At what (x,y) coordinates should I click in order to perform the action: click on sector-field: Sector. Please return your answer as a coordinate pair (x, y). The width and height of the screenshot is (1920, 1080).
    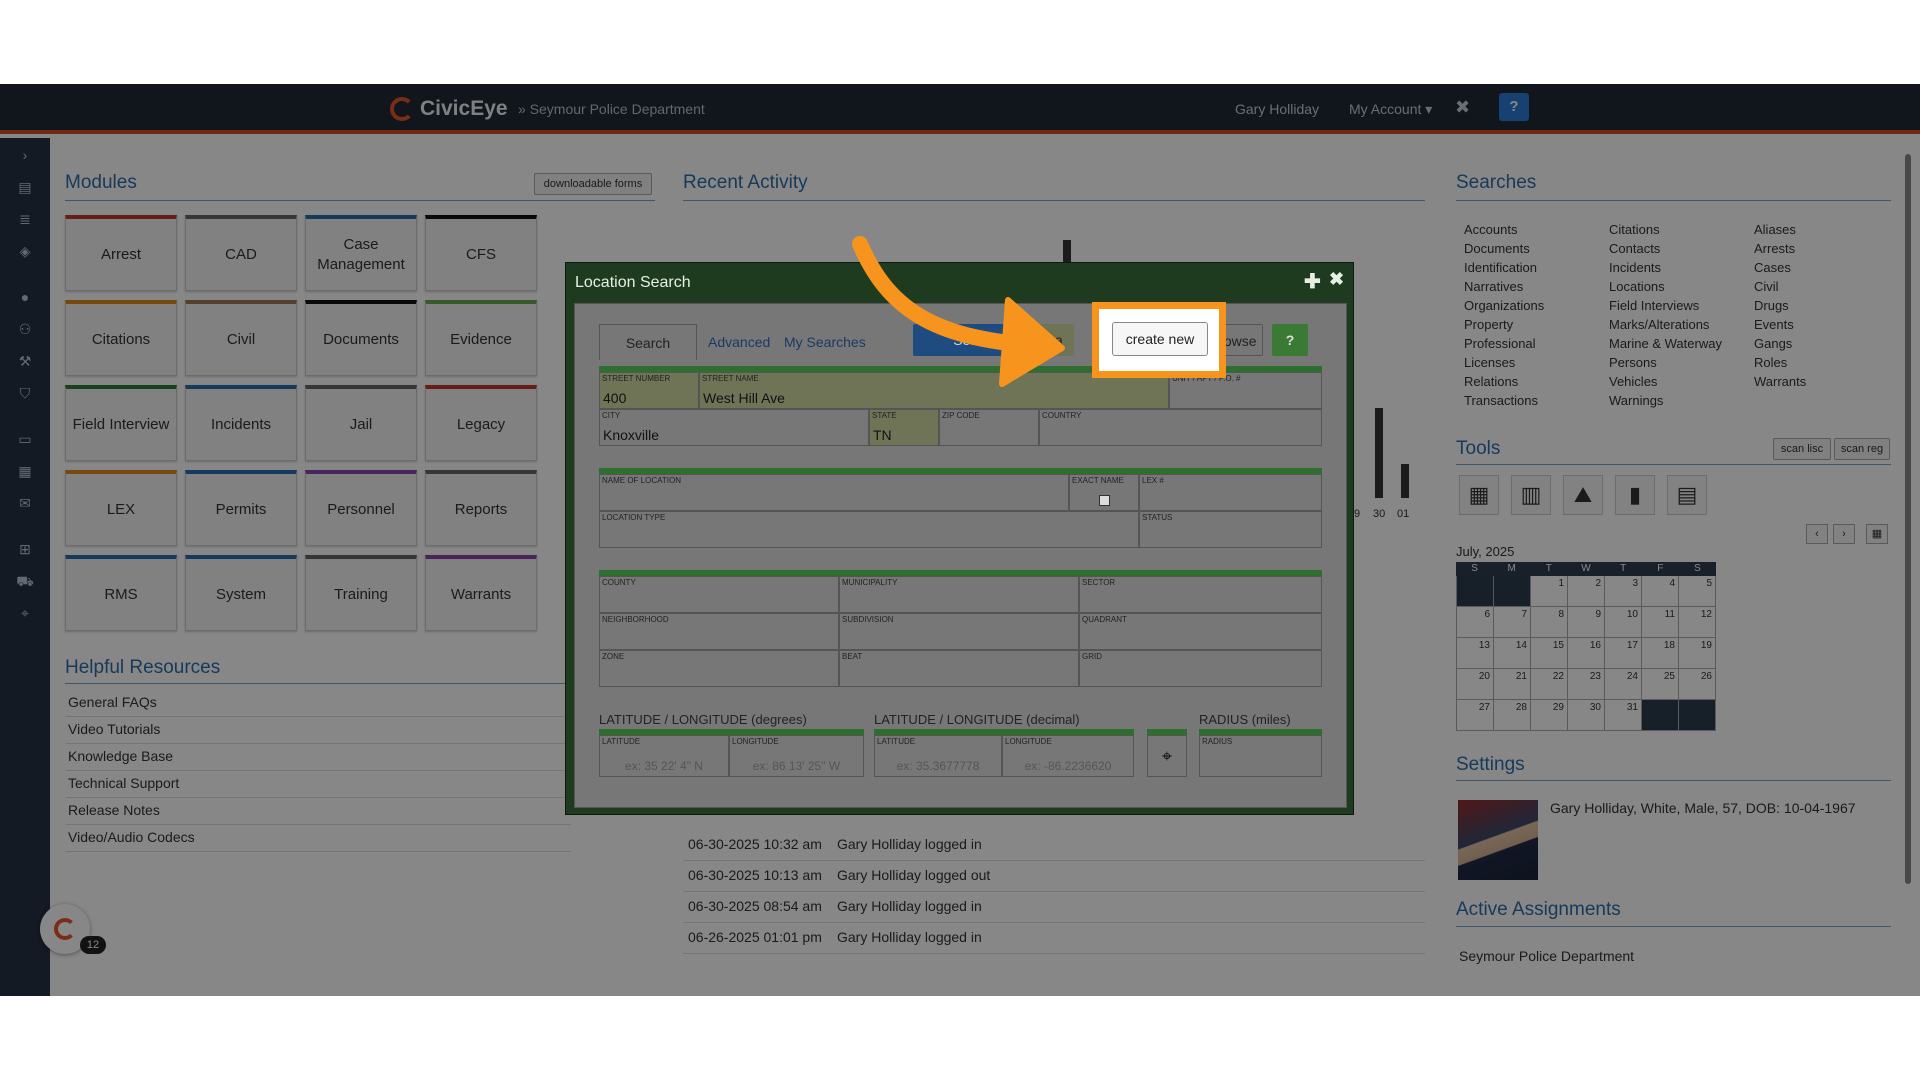
    Looking at the image, I should click on (1200, 594).